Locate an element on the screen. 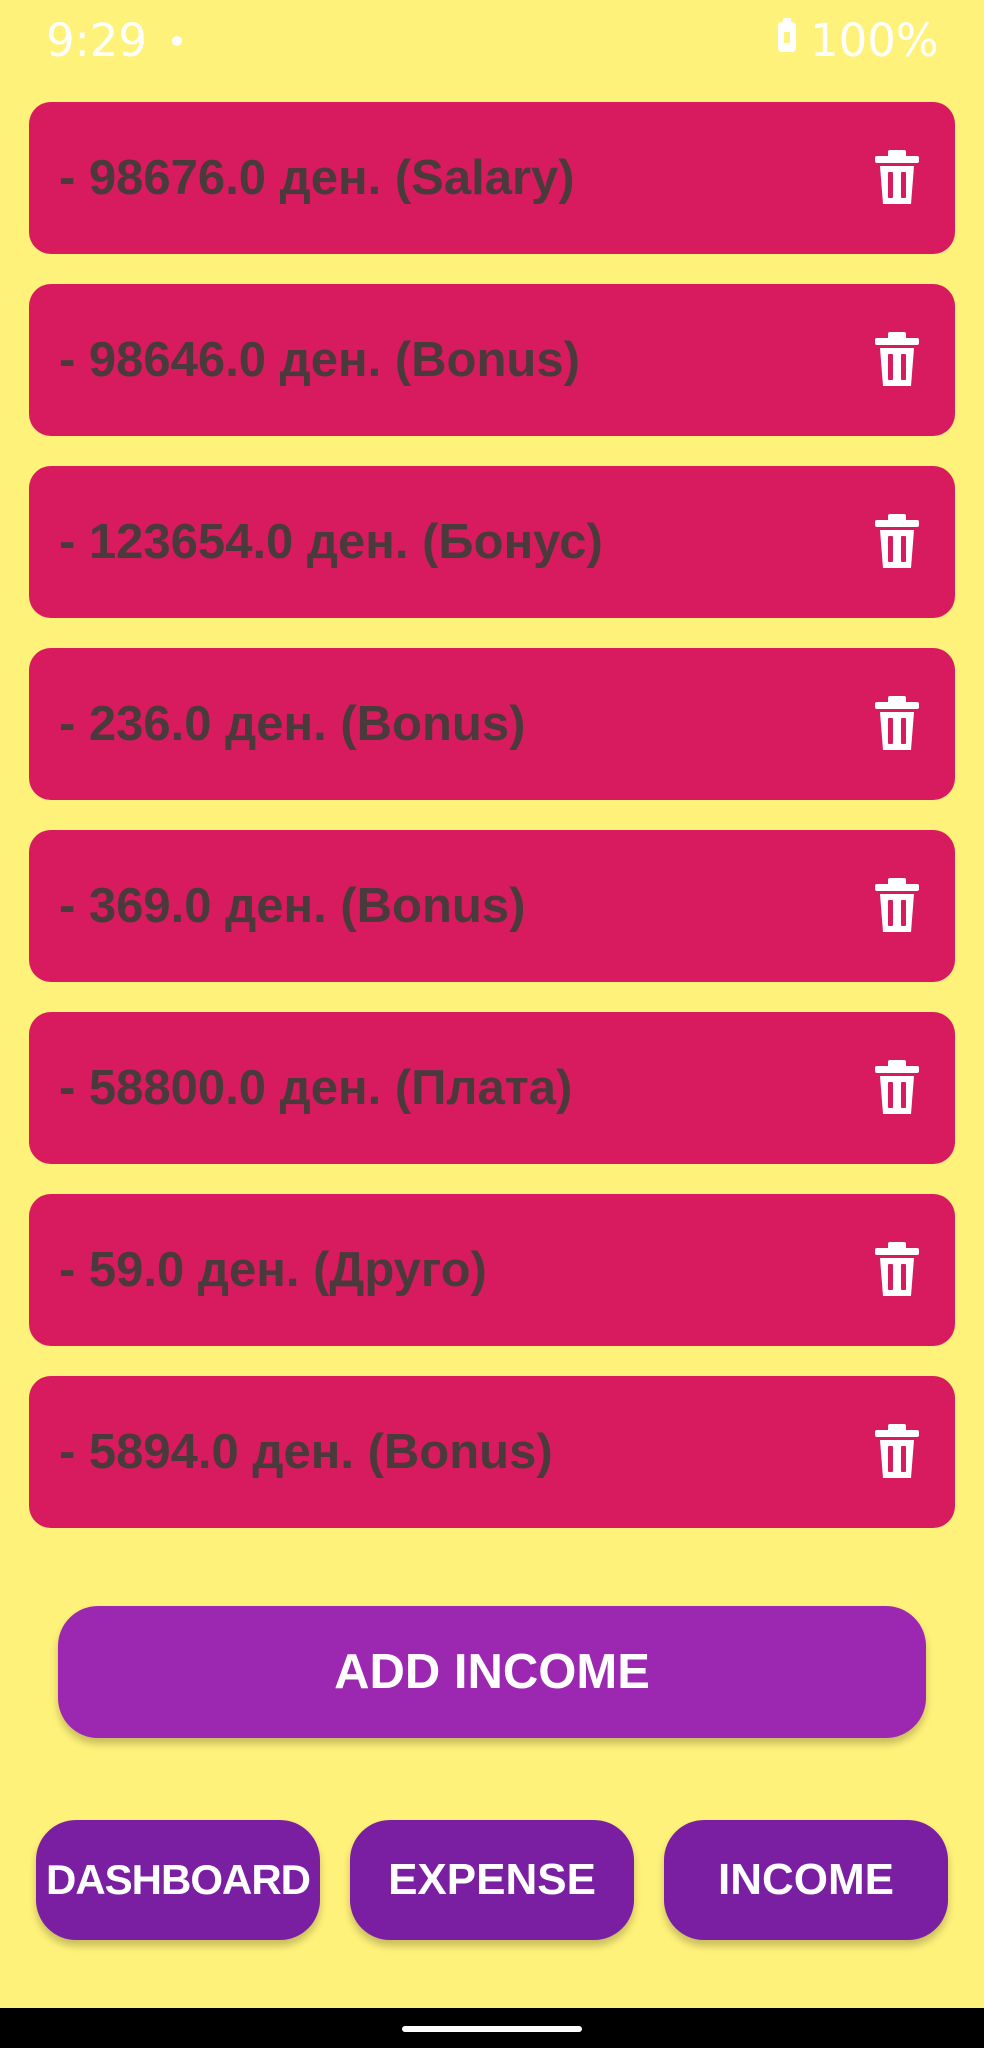  income-item-label: - 236.0 ден. (Bonus) is located at coordinates (292, 724).